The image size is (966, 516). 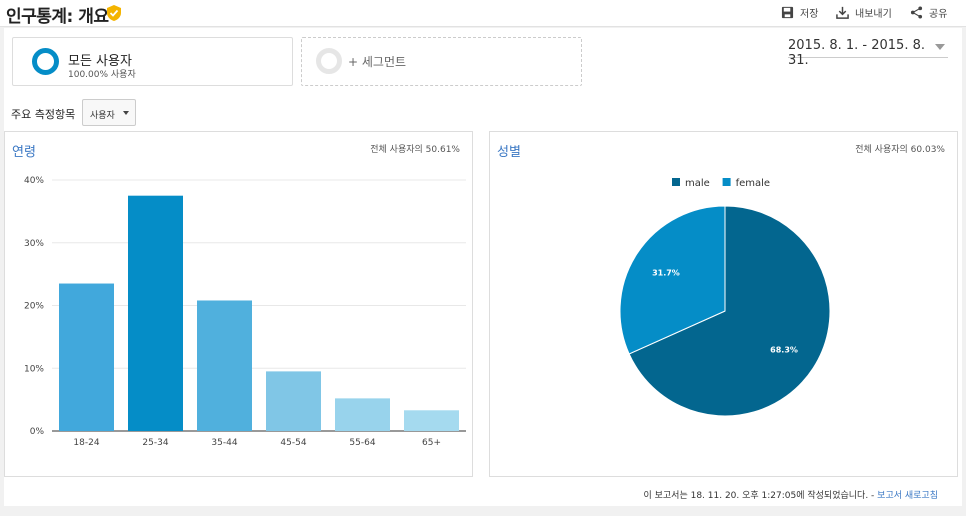 I want to click on legend-label-male: male, so click(x=697, y=183).